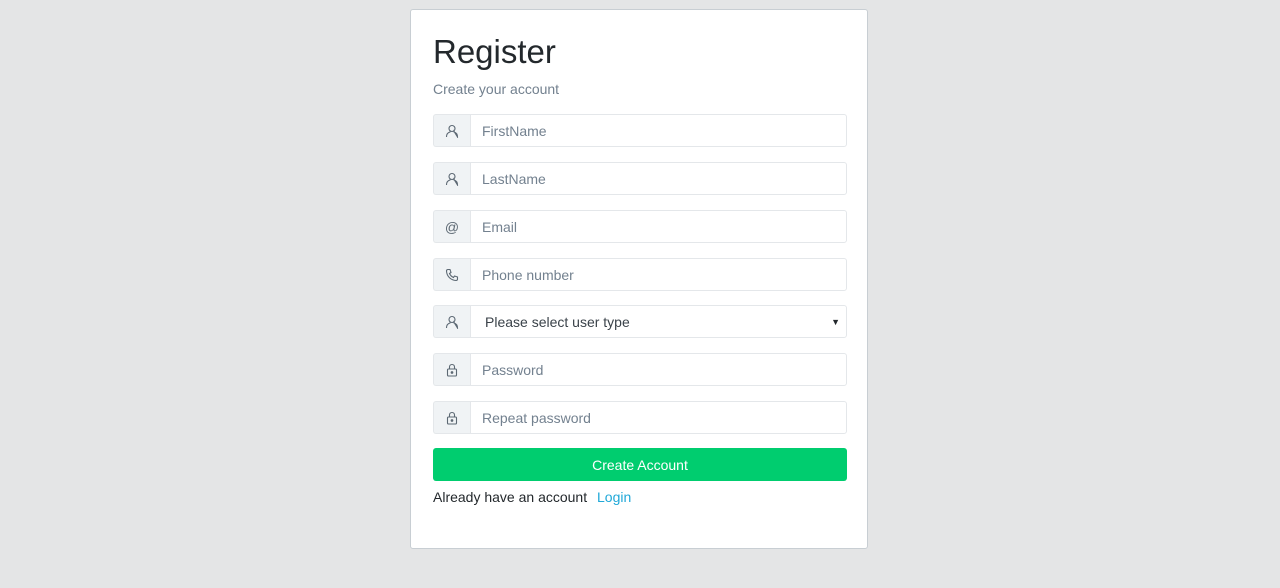  I want to click on page-title: Register, so click(494, 51).